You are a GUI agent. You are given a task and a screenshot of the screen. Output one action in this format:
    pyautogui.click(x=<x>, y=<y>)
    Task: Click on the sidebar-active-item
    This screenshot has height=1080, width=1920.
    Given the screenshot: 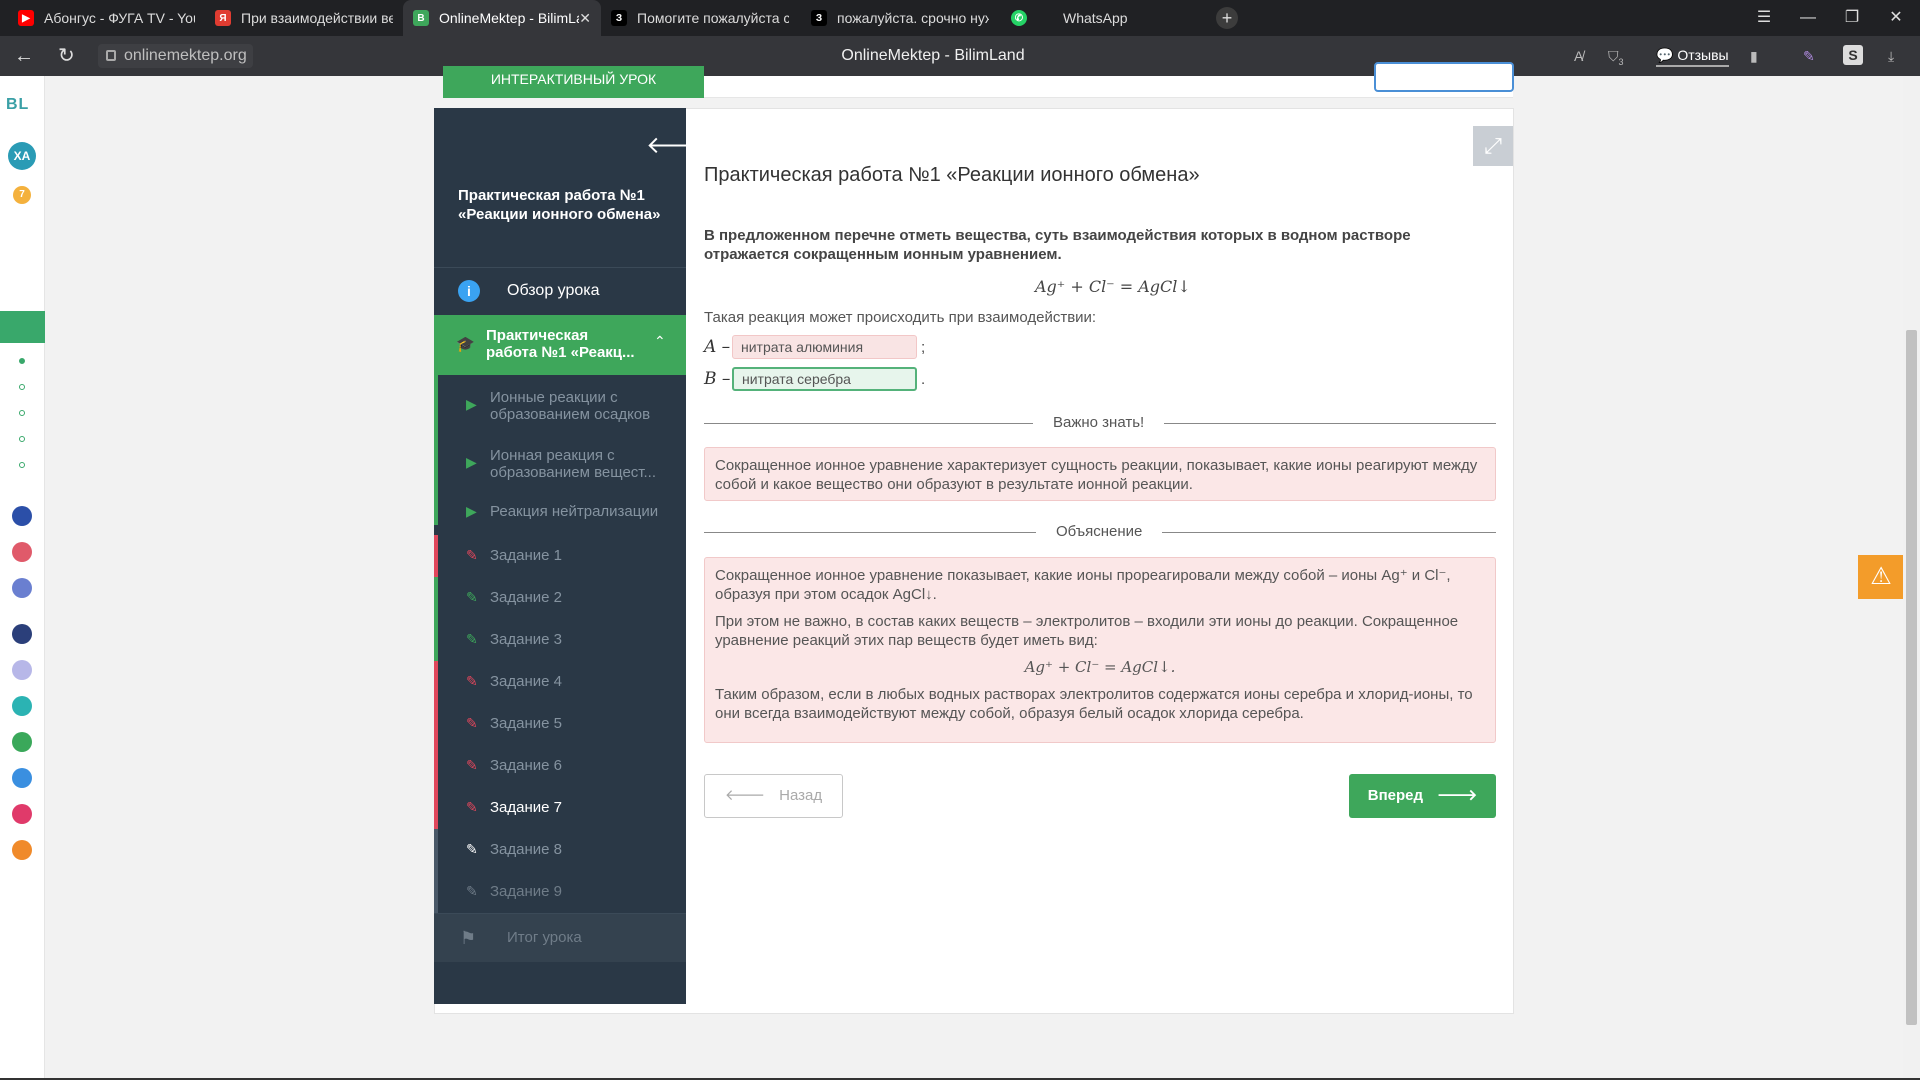 What is the action you would take?
    pyautogui.click(x=22, y=327)
    